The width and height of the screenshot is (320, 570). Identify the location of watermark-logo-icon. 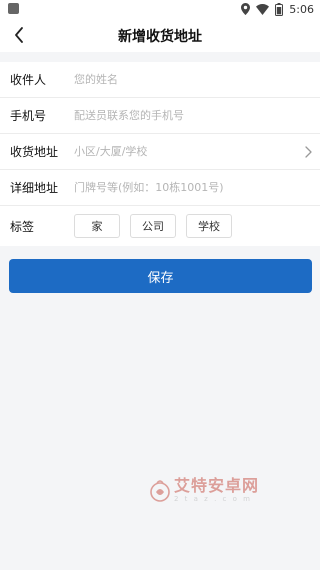
(160, 490).